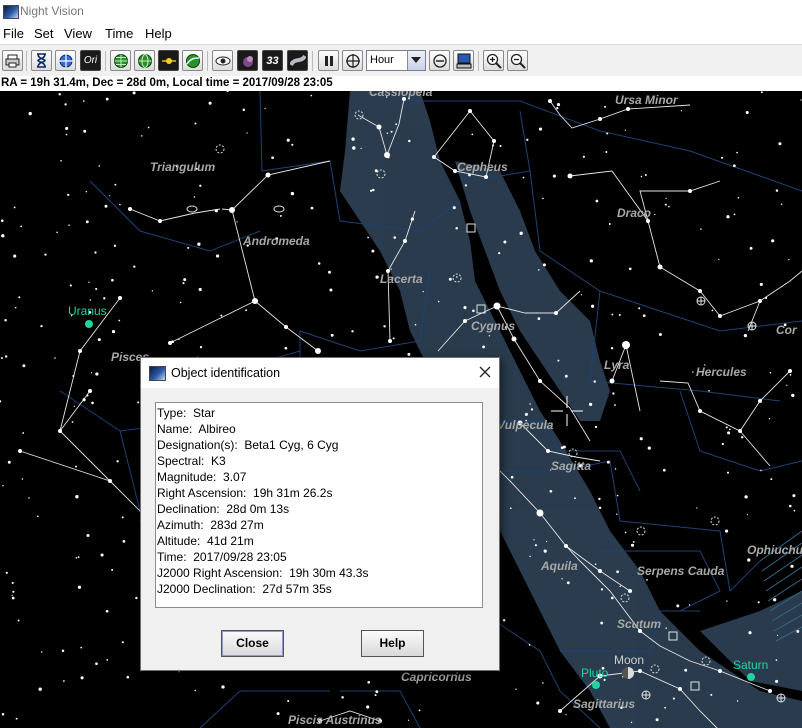 Image resolution: width=802 pixels, height=728 pixels. I want to click on zoom-in-button, so click(493, 60).